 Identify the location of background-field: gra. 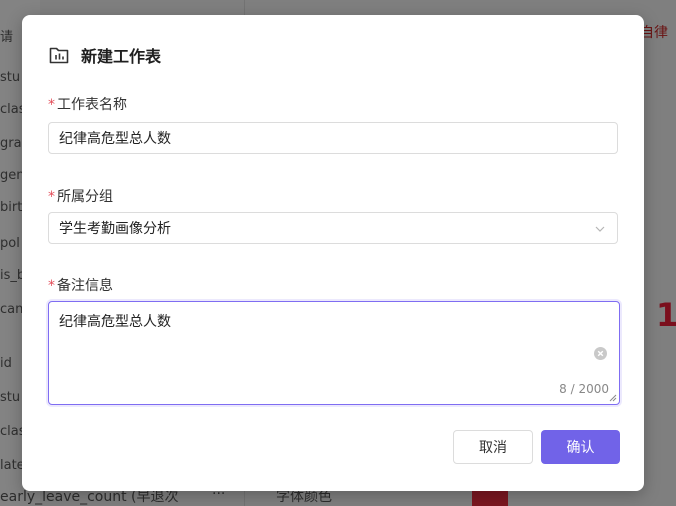
(11, 143).